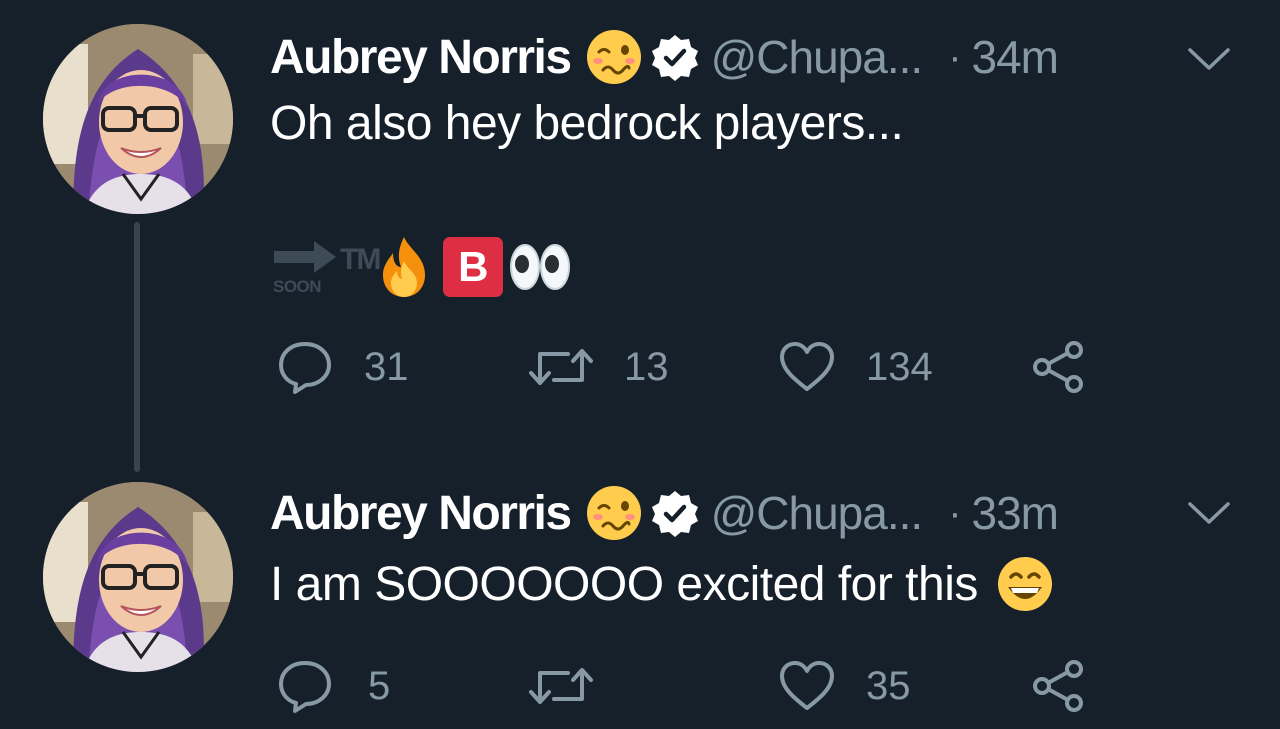  I want to click on tweet-emoji-row: SOON TM B, so click(420, 267).